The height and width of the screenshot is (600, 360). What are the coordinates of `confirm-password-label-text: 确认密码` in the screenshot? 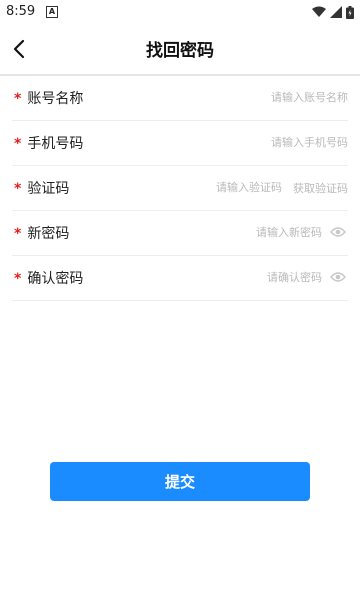 It's located at (55, 279).